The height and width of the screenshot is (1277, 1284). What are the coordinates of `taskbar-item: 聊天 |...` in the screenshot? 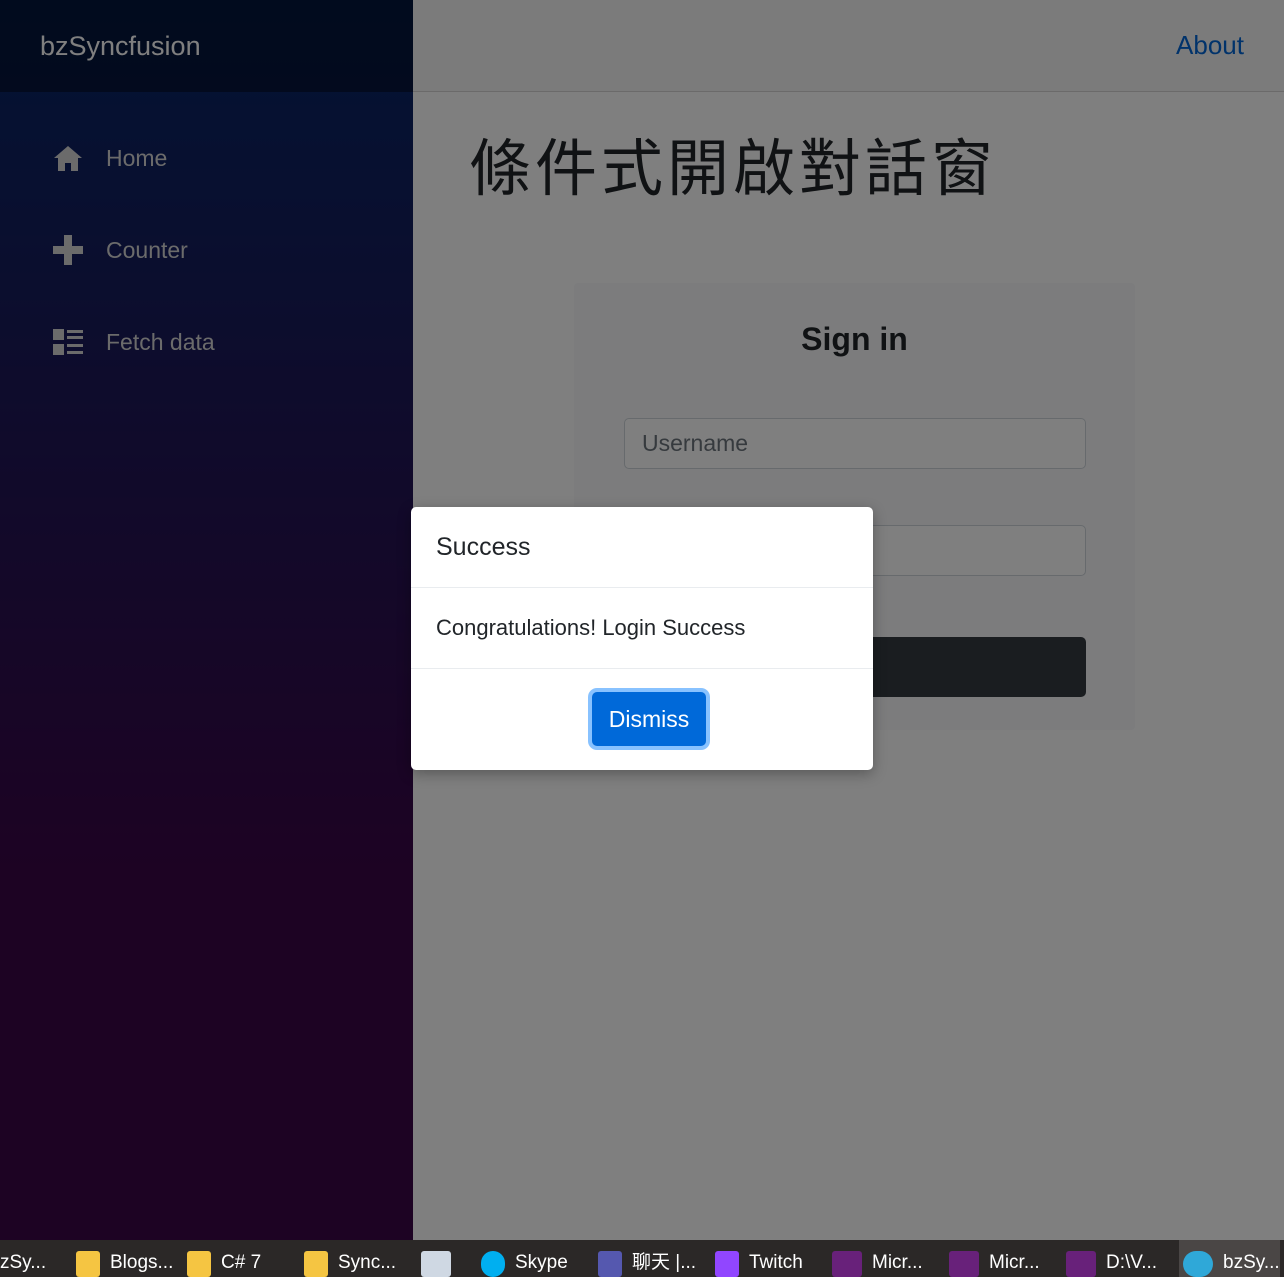 It's located at (652, 1258).